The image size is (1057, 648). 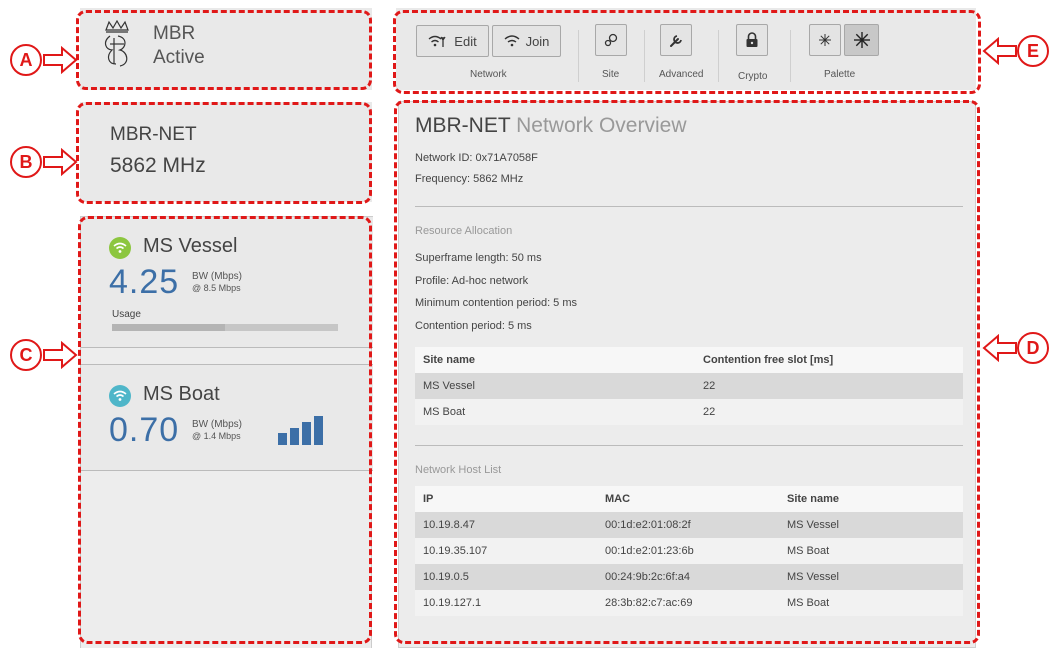 What do you see at coordinates (496, 303) in the screenshot?
I see `min-contention-period: Minimum contention period: 5 ms` at bounding box center [496, 303].